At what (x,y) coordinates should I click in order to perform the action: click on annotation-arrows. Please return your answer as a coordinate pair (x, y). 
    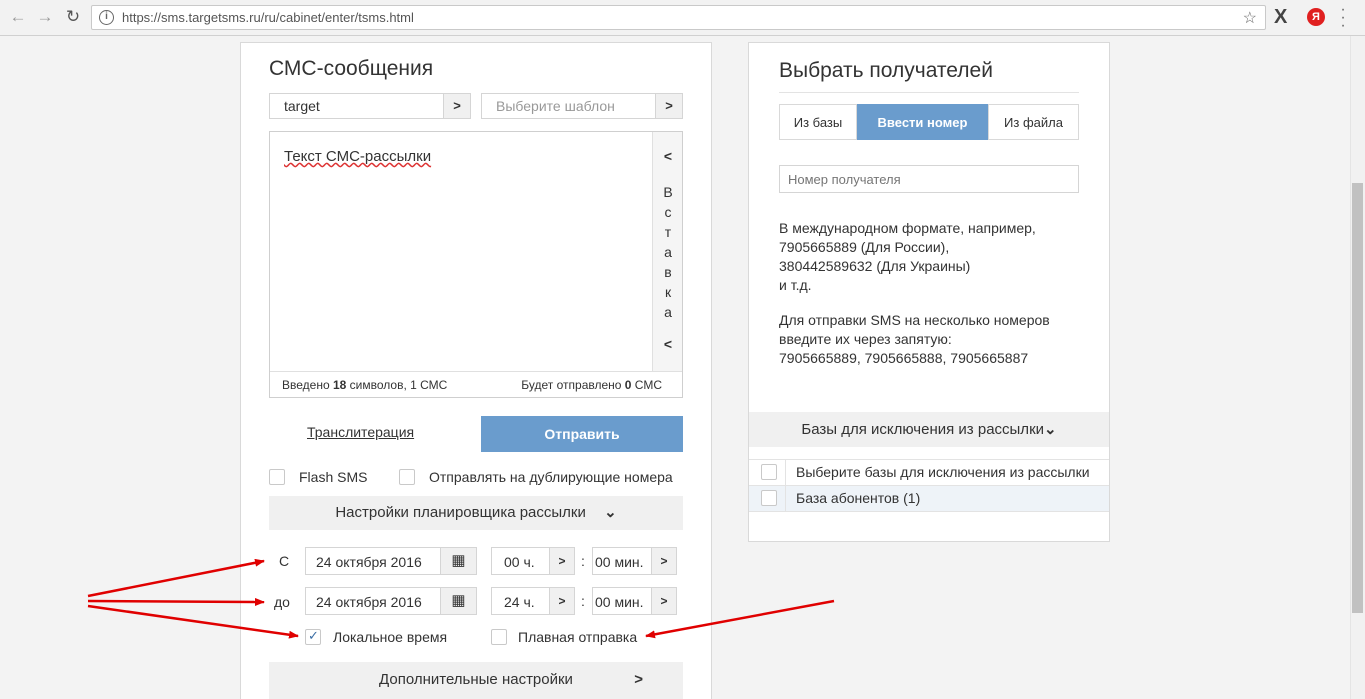
    Looking at the image, I should click on (461, 598).